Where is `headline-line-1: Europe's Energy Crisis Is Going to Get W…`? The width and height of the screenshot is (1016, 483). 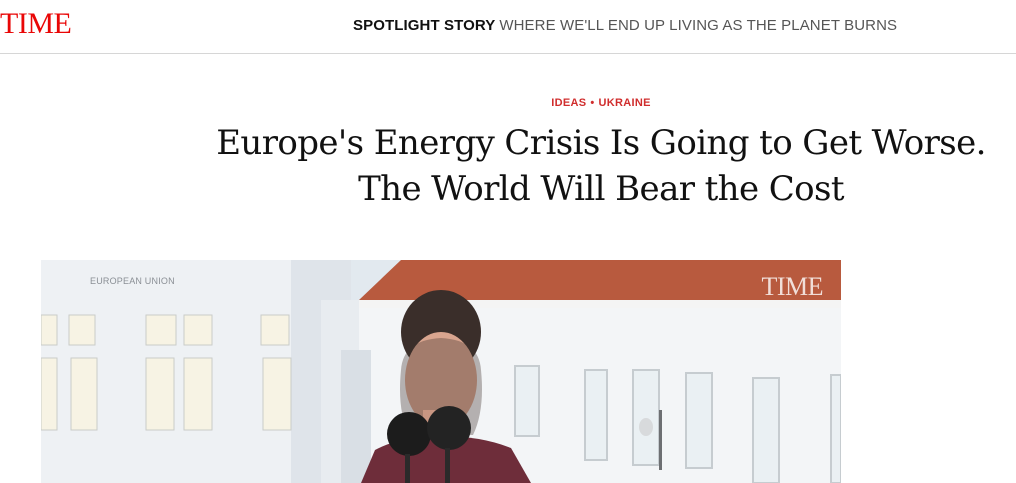
headline-line-1: Europe's Energy Crisis Is Going to Get W… is located at coordinates (601, 143).